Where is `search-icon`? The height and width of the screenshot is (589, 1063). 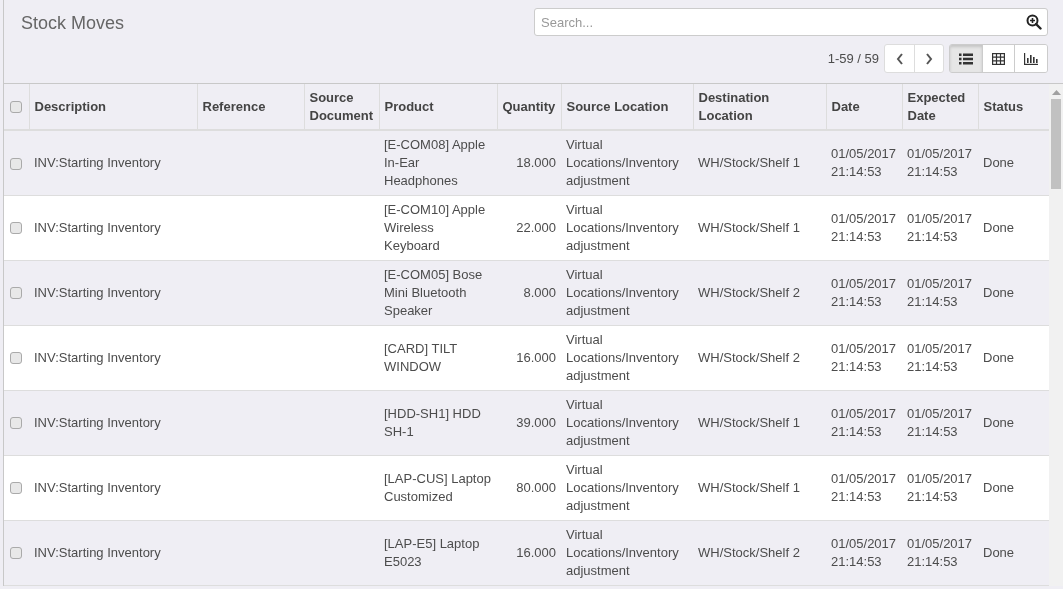
search-icon is located at coordinates (1034, 22).